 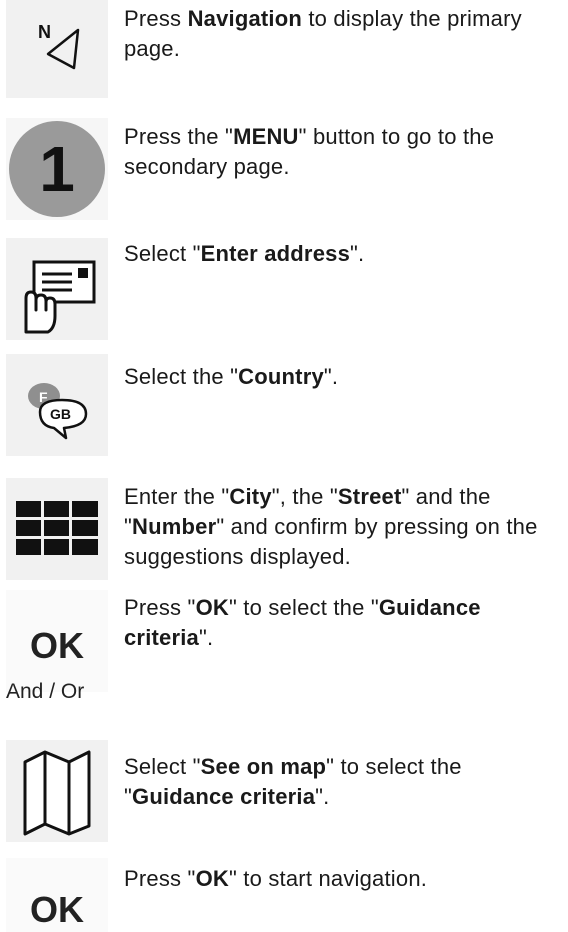 I want to click on map-icon, so click(x=57, y=793).